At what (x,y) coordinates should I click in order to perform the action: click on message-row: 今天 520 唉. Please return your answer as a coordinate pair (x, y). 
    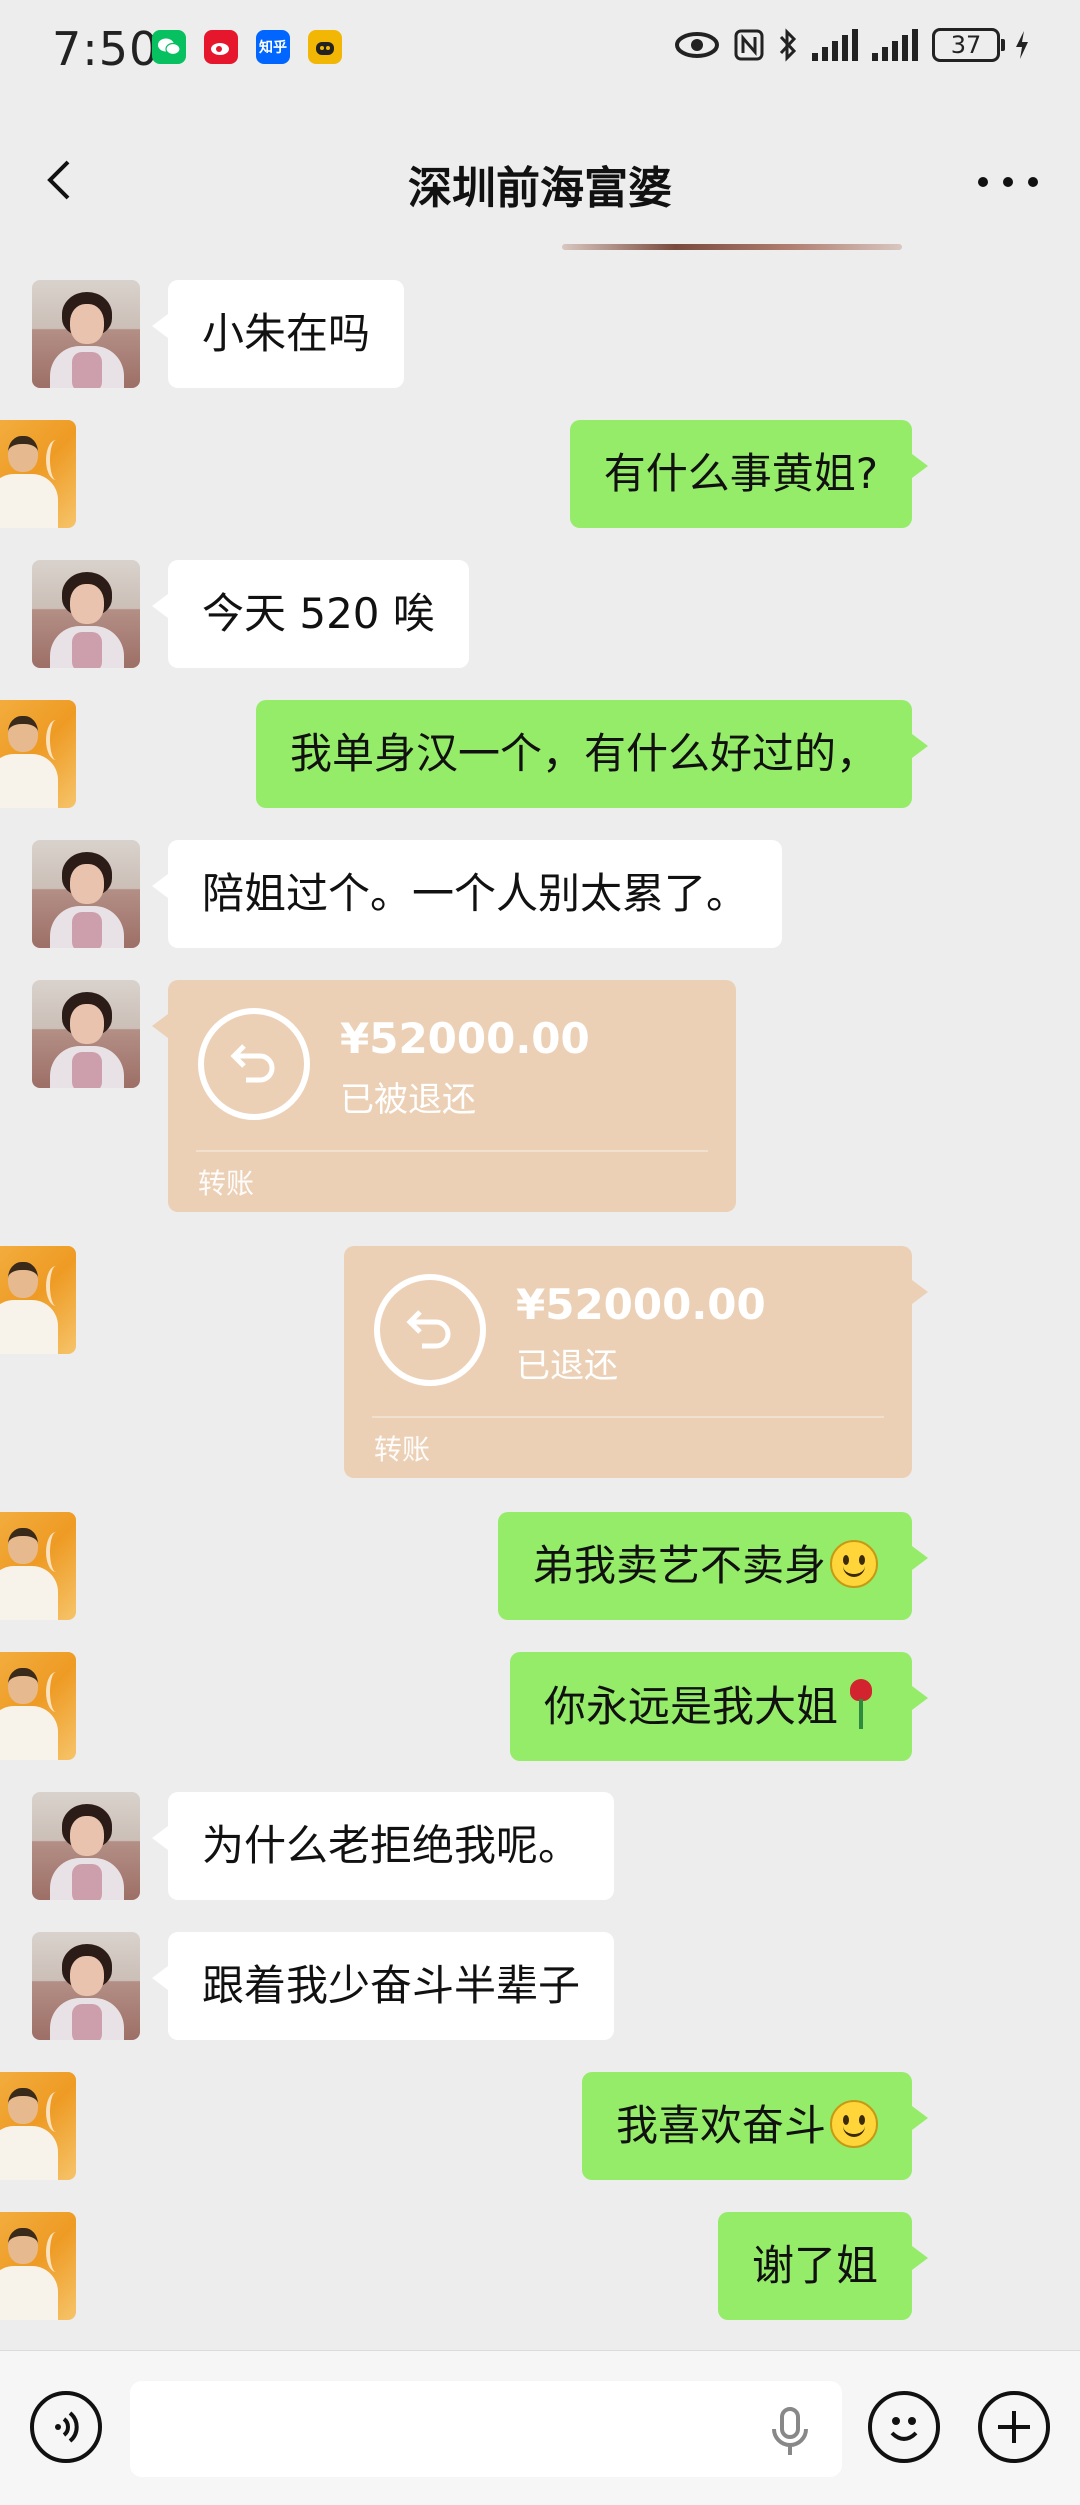
    Looking at the image, I should click on (540, 614).